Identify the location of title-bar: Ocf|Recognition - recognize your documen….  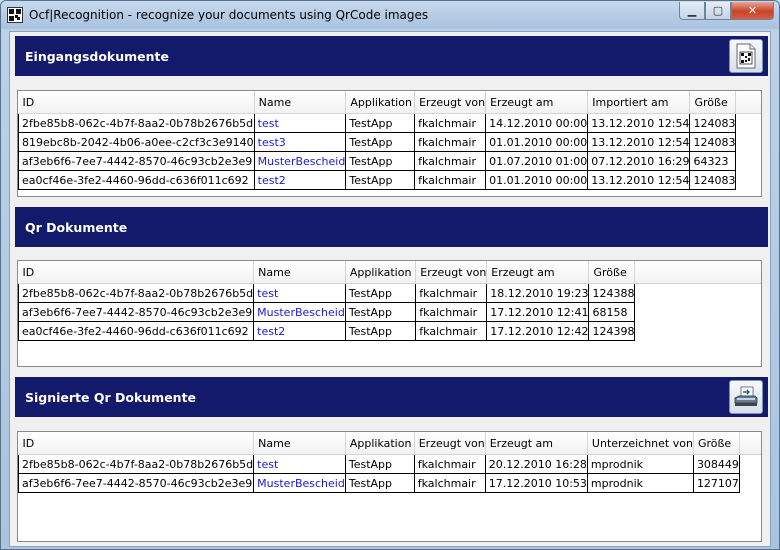
(390, 15).